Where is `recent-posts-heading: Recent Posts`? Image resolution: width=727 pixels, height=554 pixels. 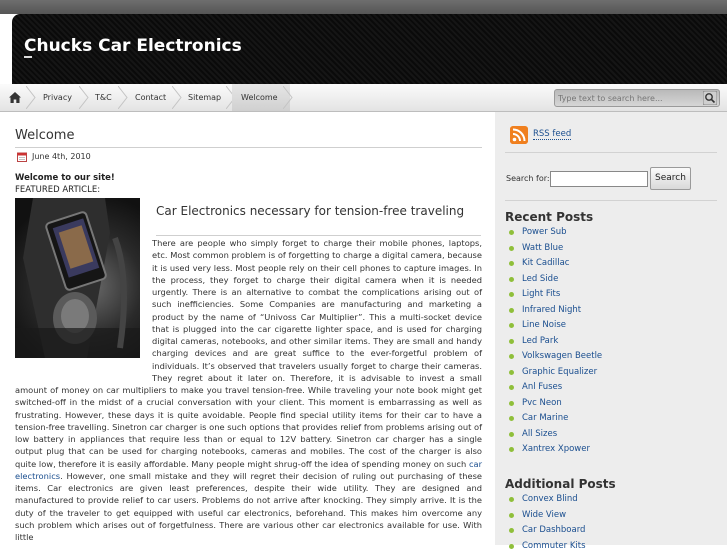
recent-posts-heading: Recent Posts is located at coordinates (549, 217).